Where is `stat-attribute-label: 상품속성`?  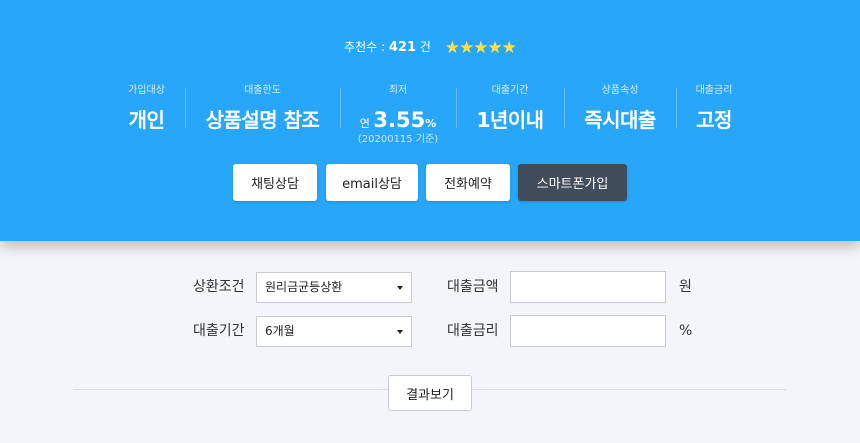
stat-attribute-label: 상품속성 is located at coordinates (620, 90).